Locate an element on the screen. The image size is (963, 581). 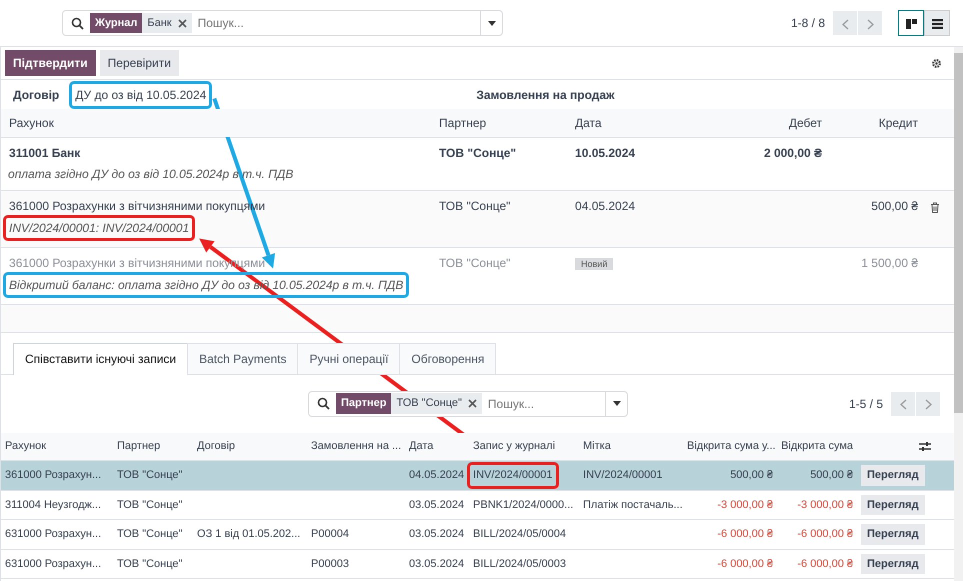
column-header: Договір is located at coordinates (250, 446).